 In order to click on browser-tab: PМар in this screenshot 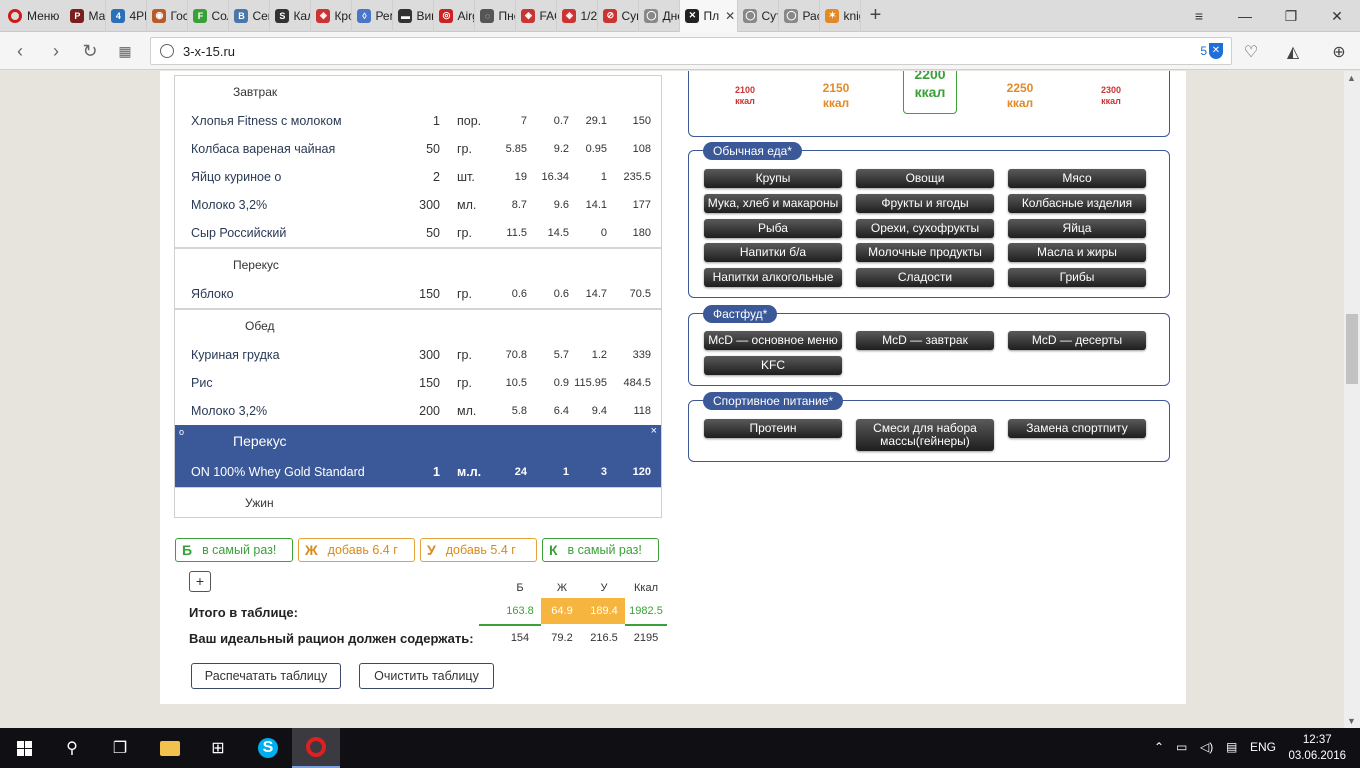, I will do `click(86, 16)`.